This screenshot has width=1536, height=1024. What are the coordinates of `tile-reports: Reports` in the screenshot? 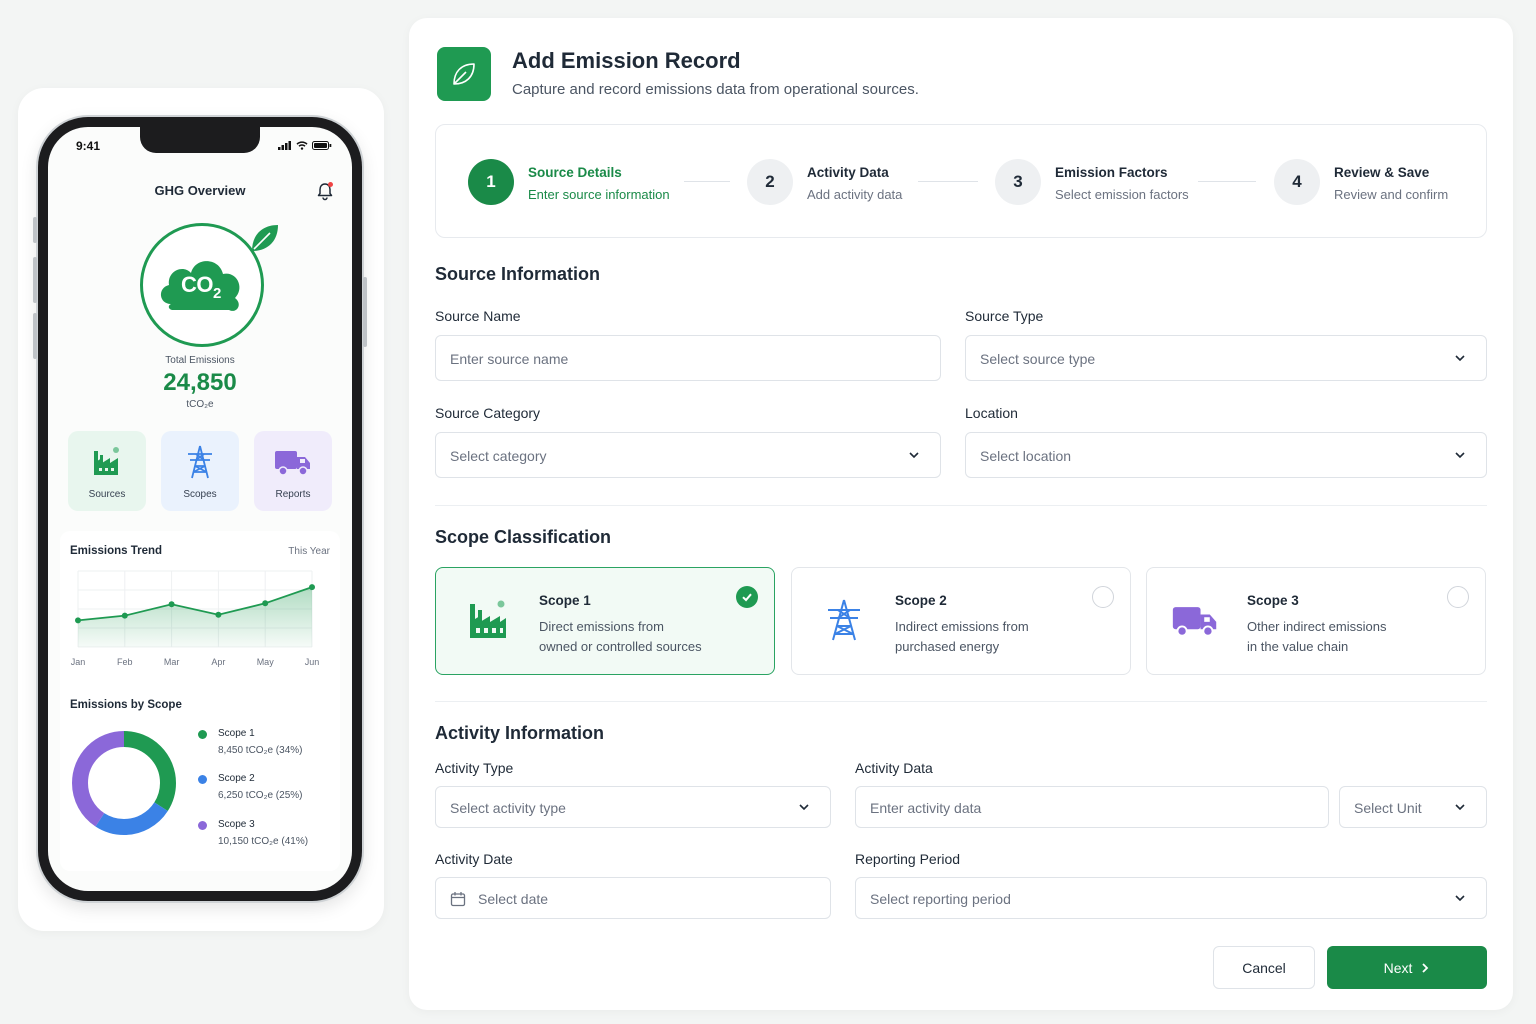 It's located at (293, 471).